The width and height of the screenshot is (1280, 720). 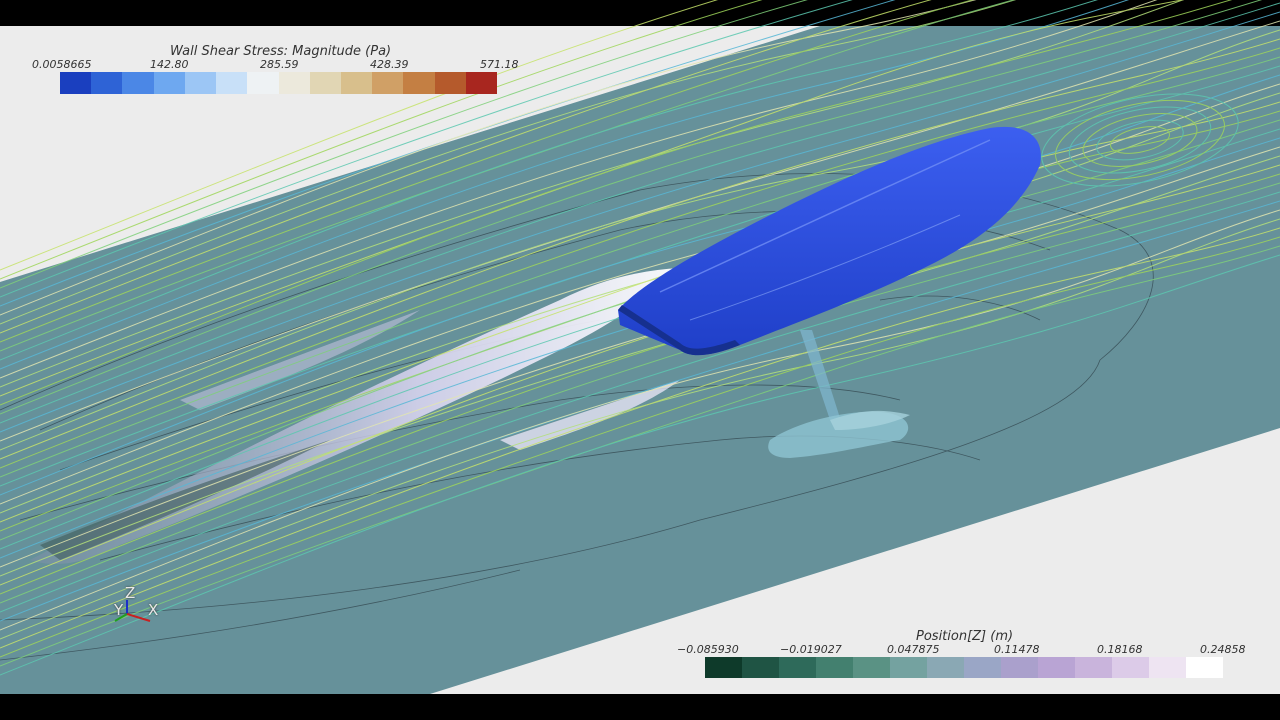 I want to click on legend-tick: 0.18168, so click(x=1120, y=649).